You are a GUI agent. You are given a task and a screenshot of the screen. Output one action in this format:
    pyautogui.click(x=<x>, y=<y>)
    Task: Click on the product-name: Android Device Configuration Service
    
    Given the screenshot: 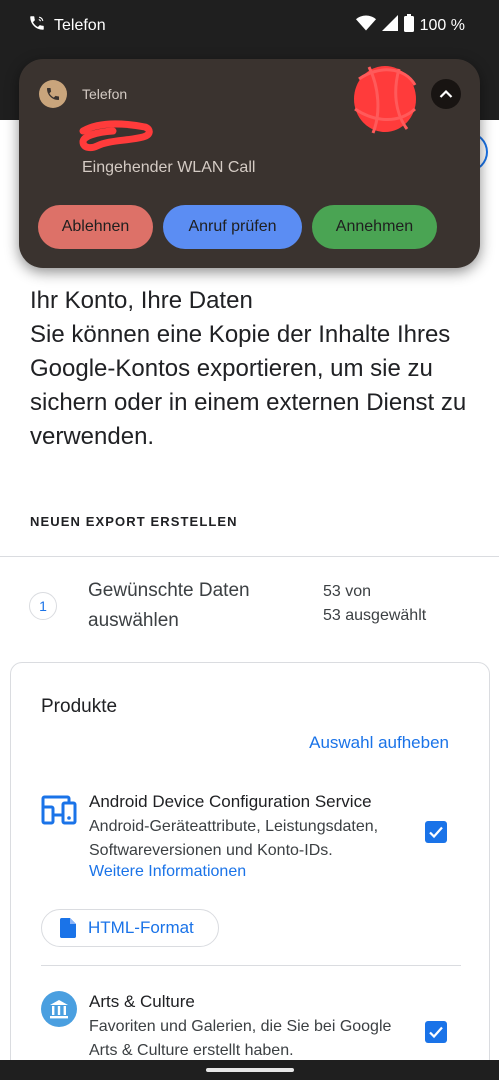 What is the action you would take?
    pyautogui.click(x=230, y=801)
    